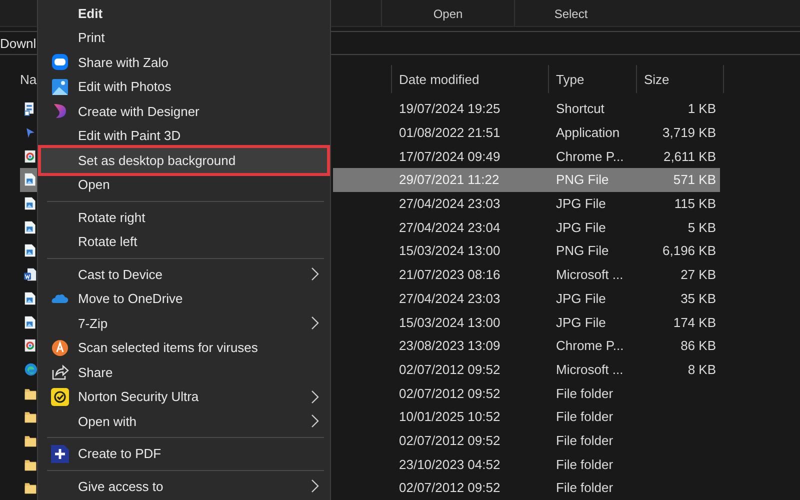 The image size is (800, 500). What do you see at coordinates (470, 79) in the screenshot?
I see `column-header: Date modified` at bounding box center [470, 79].